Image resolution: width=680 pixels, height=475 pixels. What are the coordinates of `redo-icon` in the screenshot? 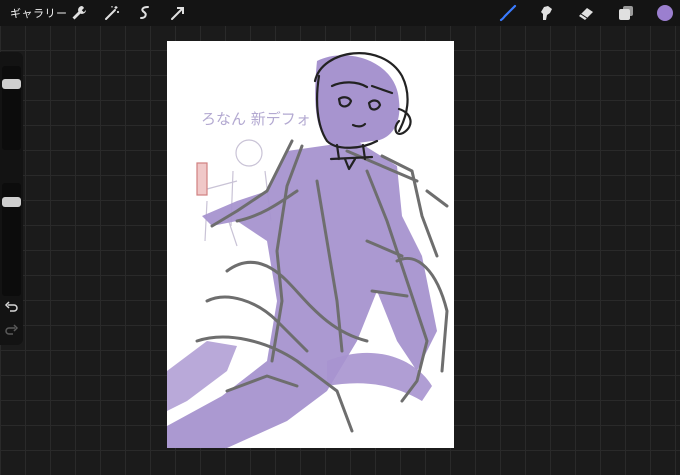 It's located at (11, 330).